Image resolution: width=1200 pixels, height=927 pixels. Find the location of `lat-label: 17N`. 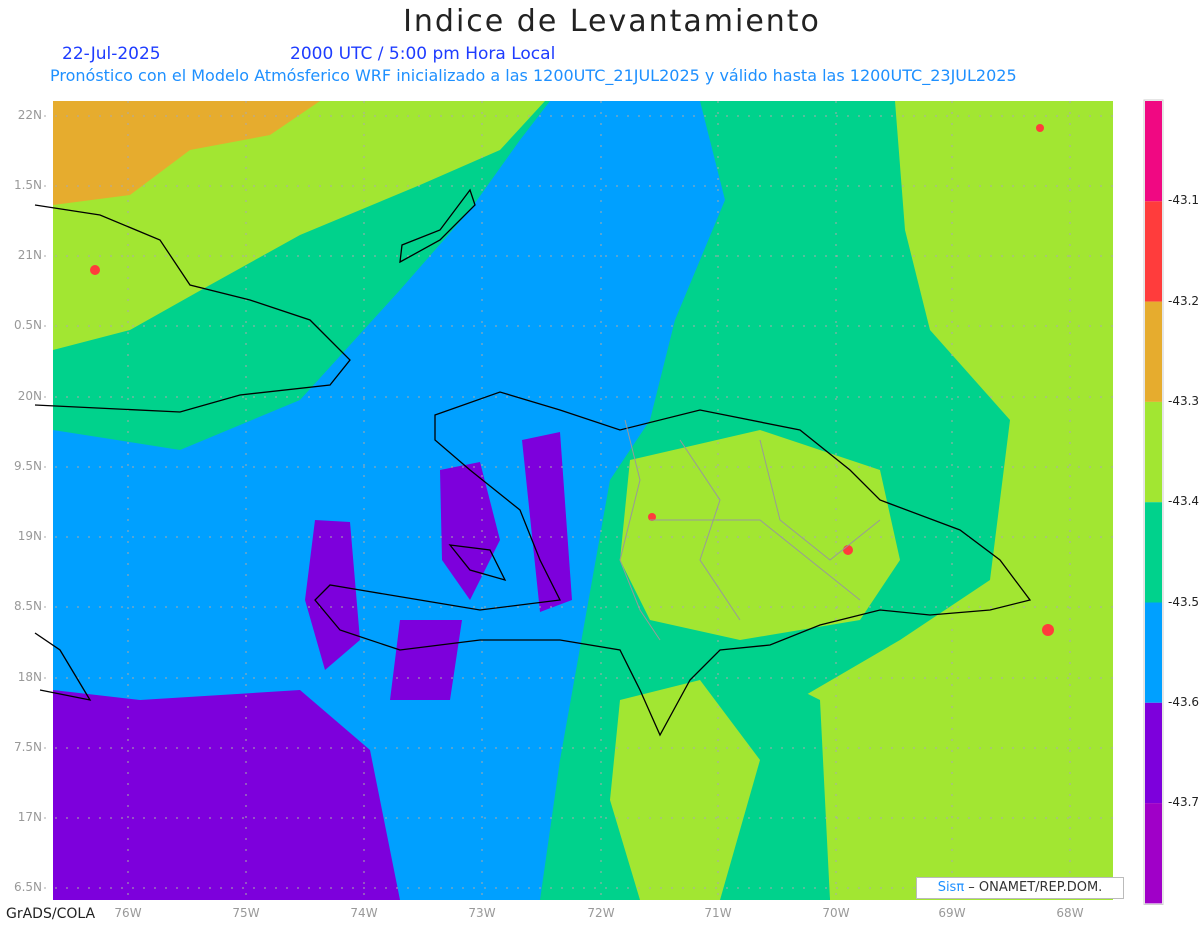

lat-label: 17N is located at coordinates (29, 817).